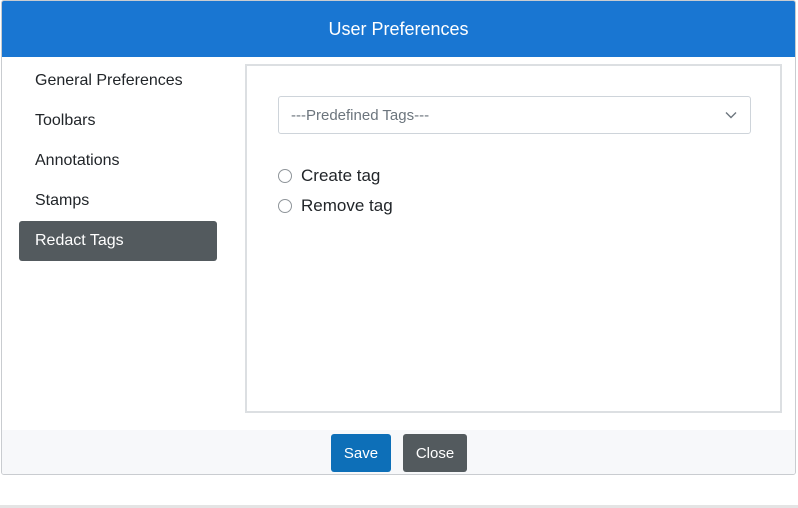  I want to click on dialog-footer: Save Close, so click(398, 452).